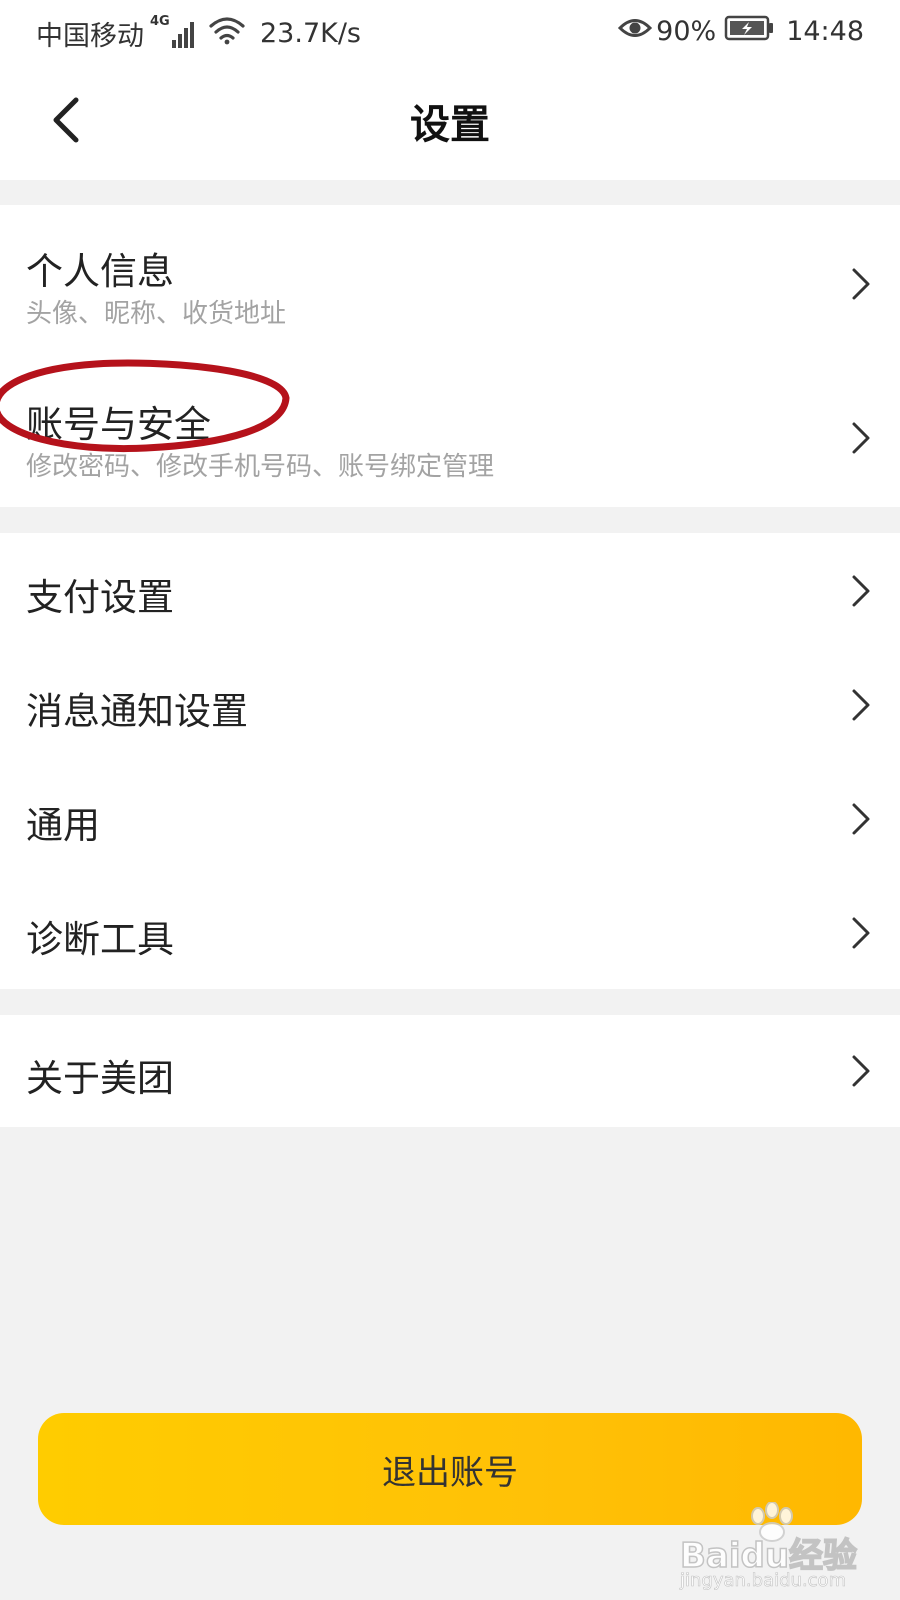  What do you see at coordinates (750, 31) in the screenshot?
I see `battery-charging-icon` at bounding box center [750, 31].